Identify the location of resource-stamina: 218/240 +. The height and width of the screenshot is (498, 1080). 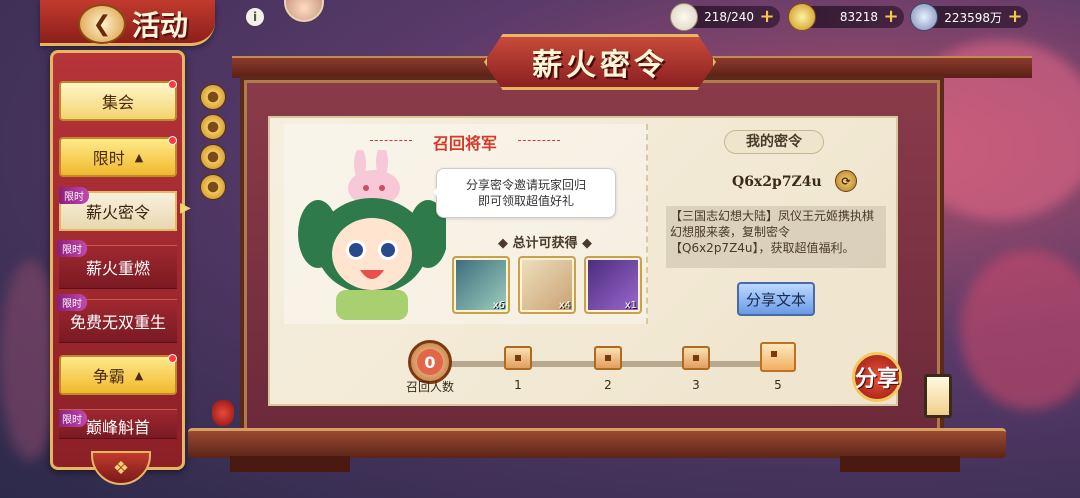
(725, 17).